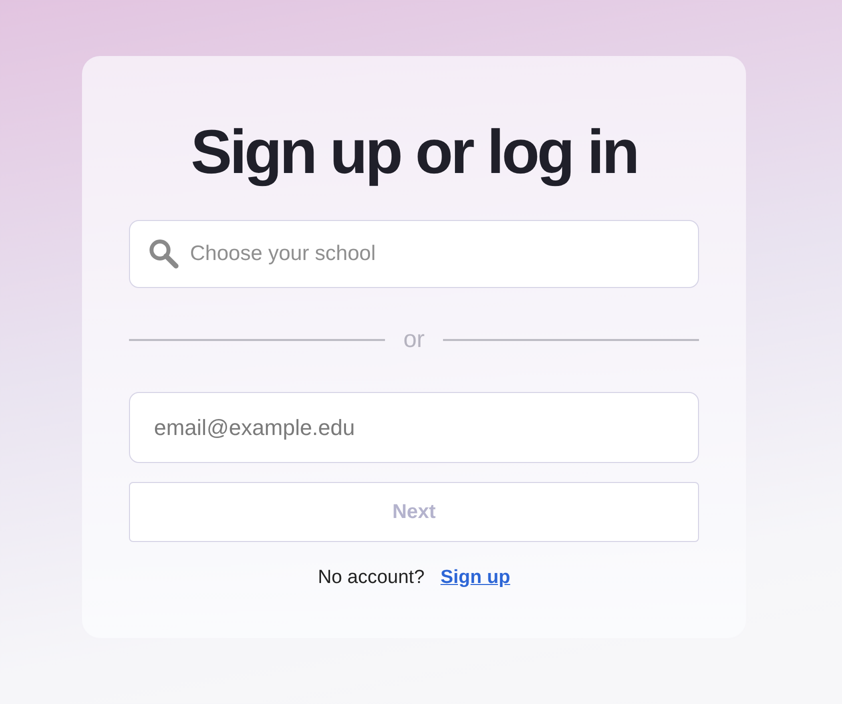 This screenshot has width=842, height=704. What do you see at coordinates (475, 578) in the screenshot?
I see `sign-up-link: Sign up` at bounding box center [475, 578].